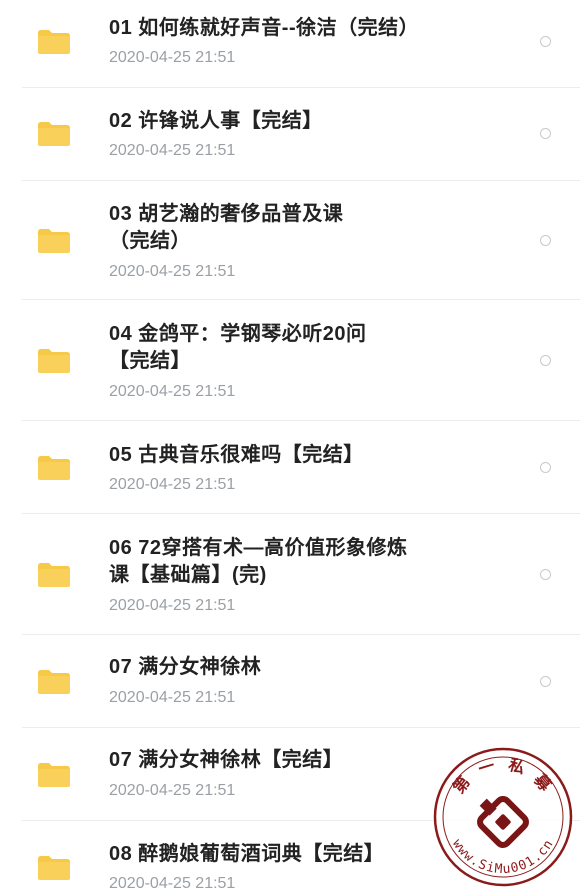 This screenshot has height=894, width=580. I want to click on list-item: 03 胡艺瀚的奢侈品普及课 （完结） 2020-04-25 21:51, so click(290, 240).